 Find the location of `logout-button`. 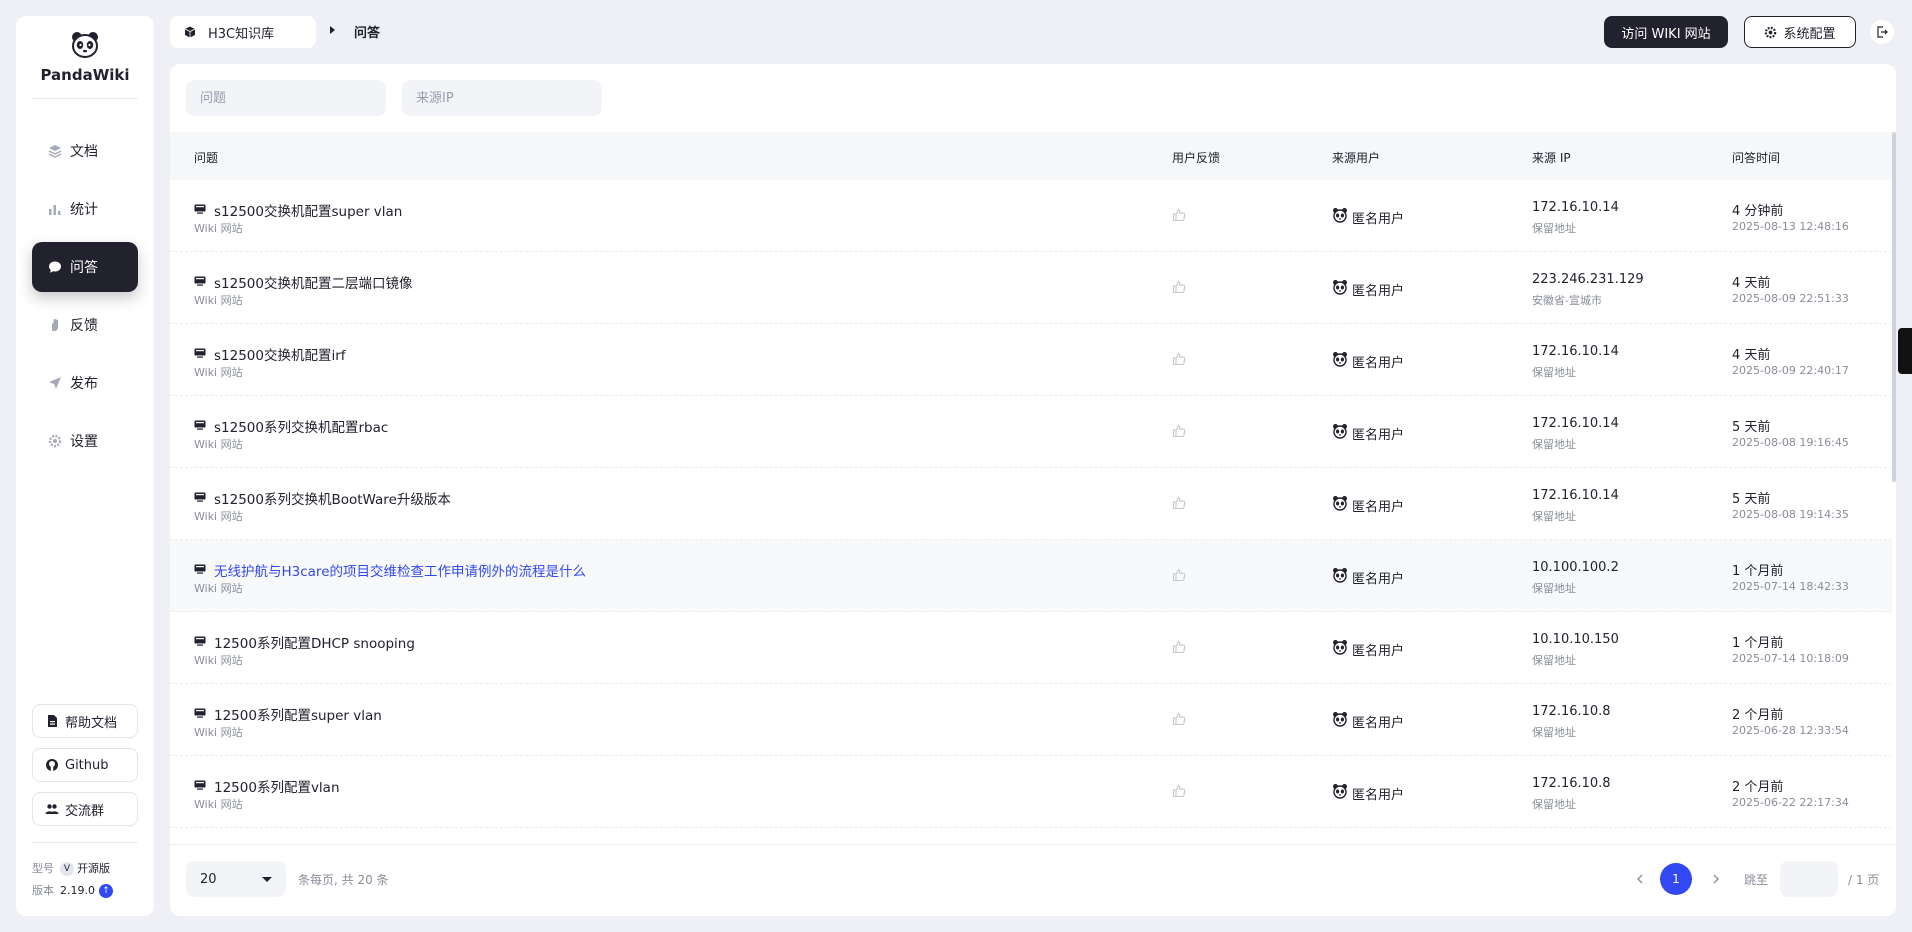

logout-button is located at coordinates (1882, 32).